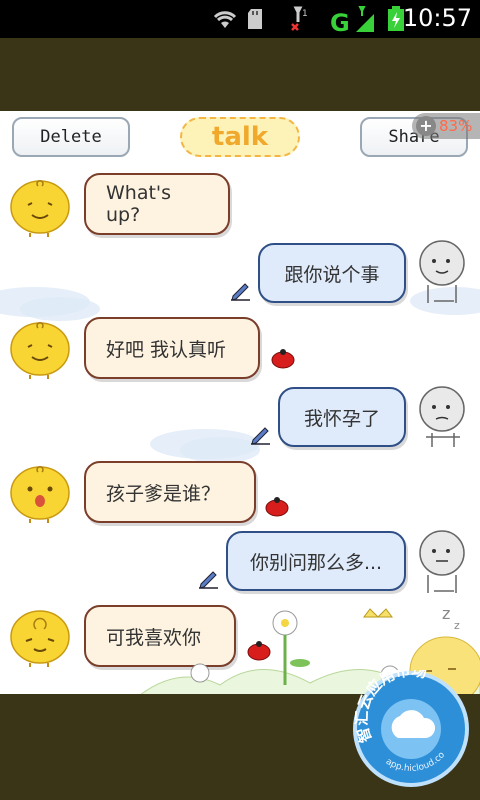 The width and height of the screenshot is (480, 800). Describe the element at coordinates (157, 204) in the screenshot. I see `message-bubble-left: What's up?` at that location.